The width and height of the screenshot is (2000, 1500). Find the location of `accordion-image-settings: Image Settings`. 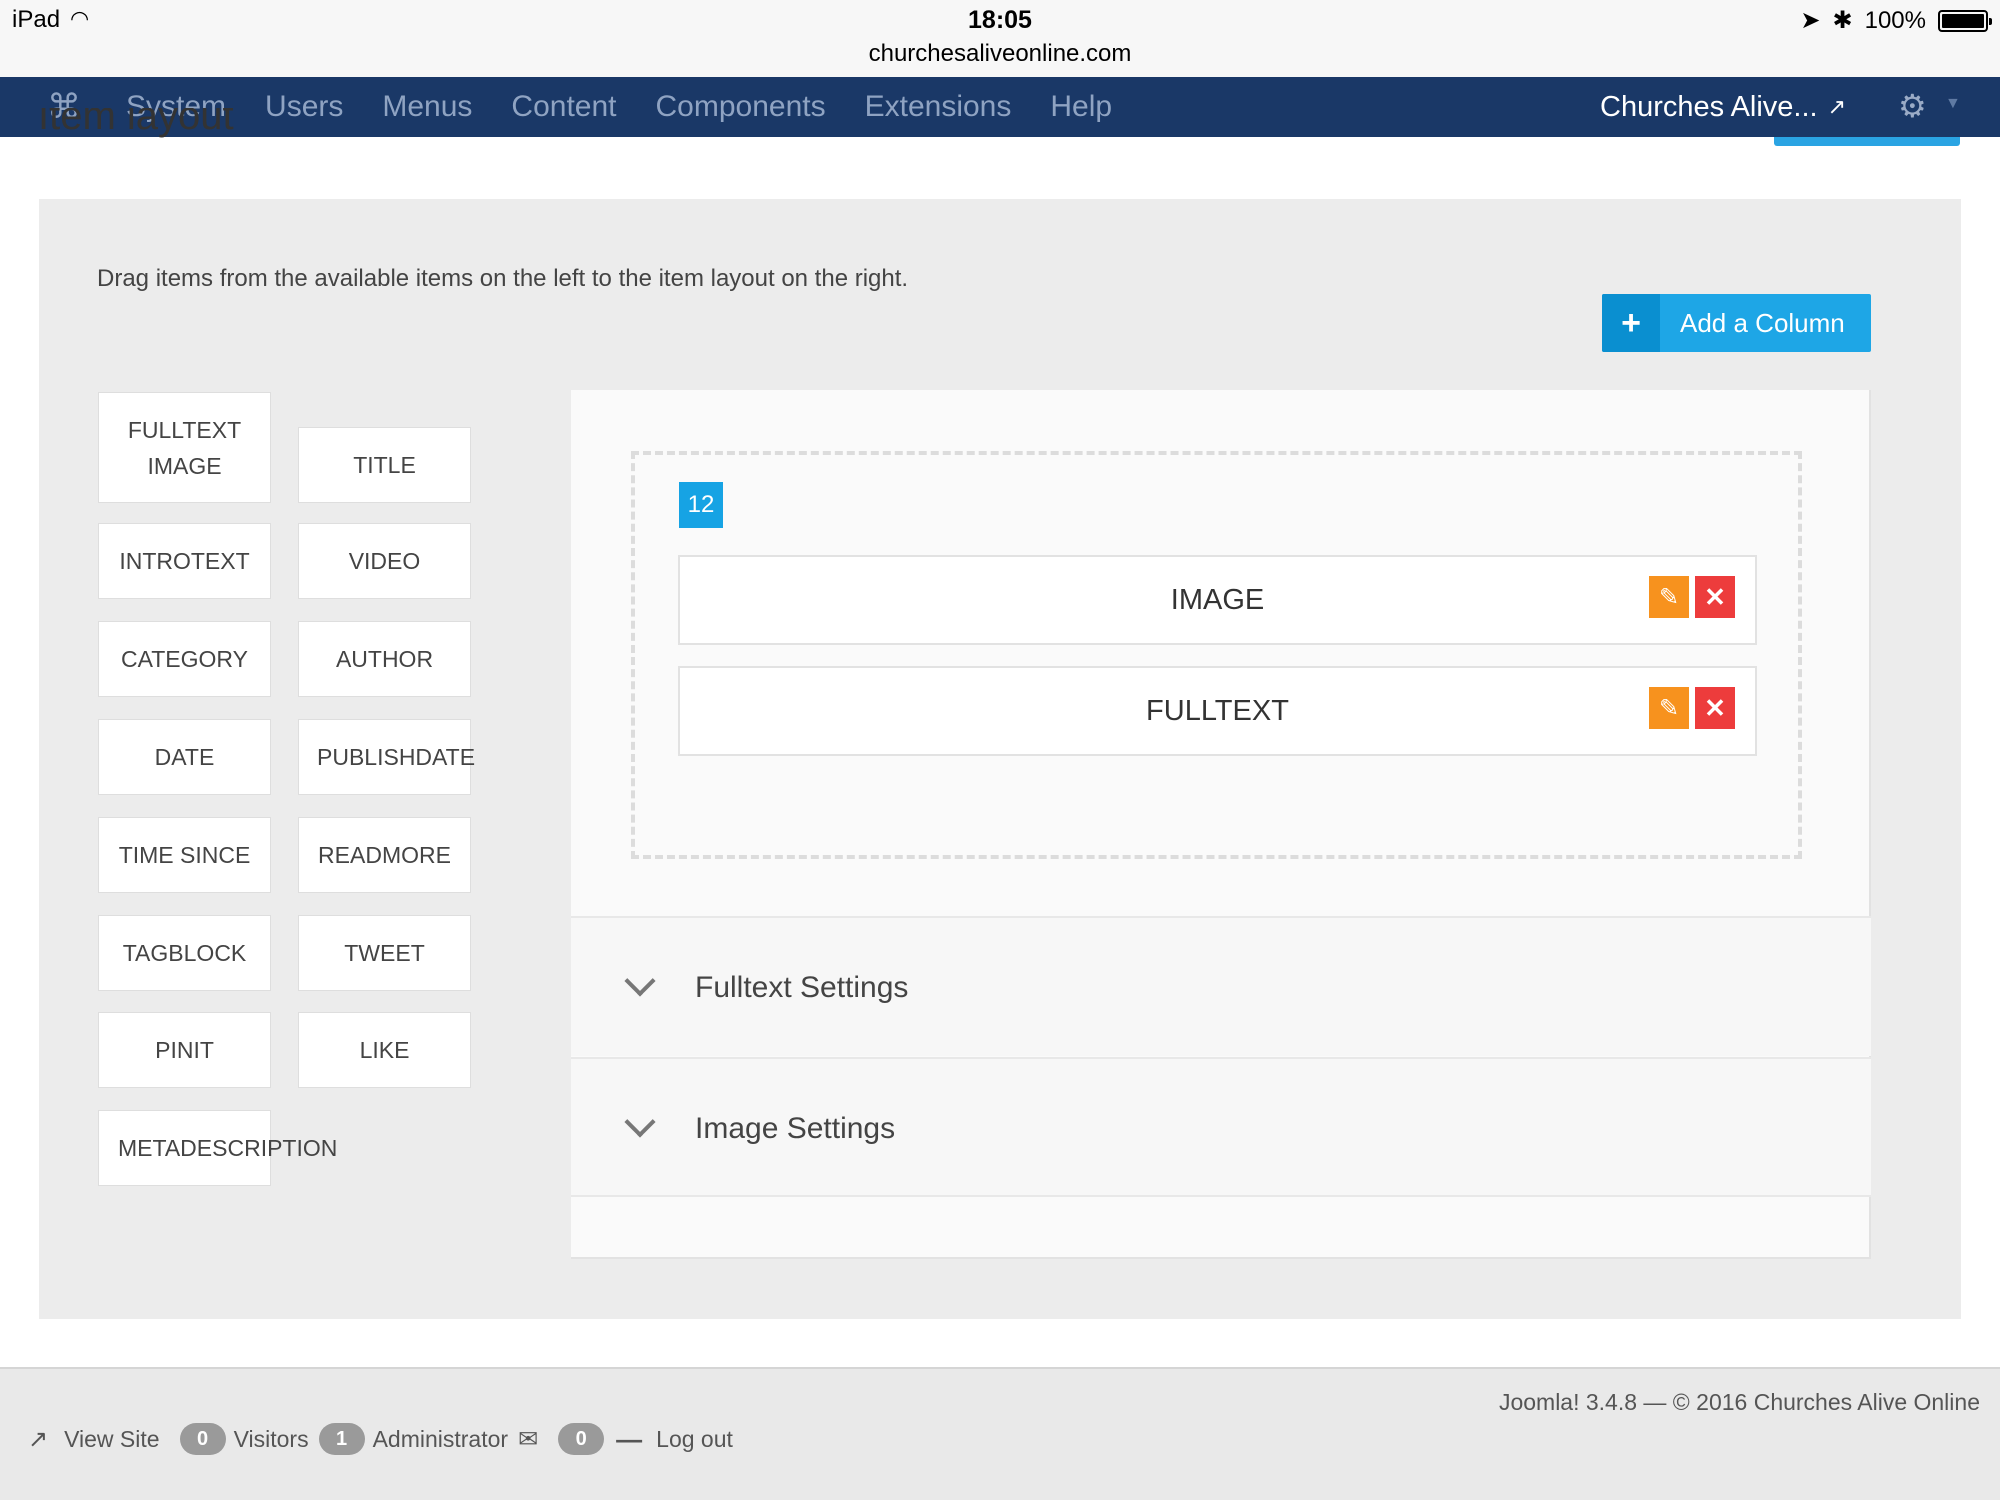

accordion-image-settings: Image Settings is located at coordinates (1221, 1127).